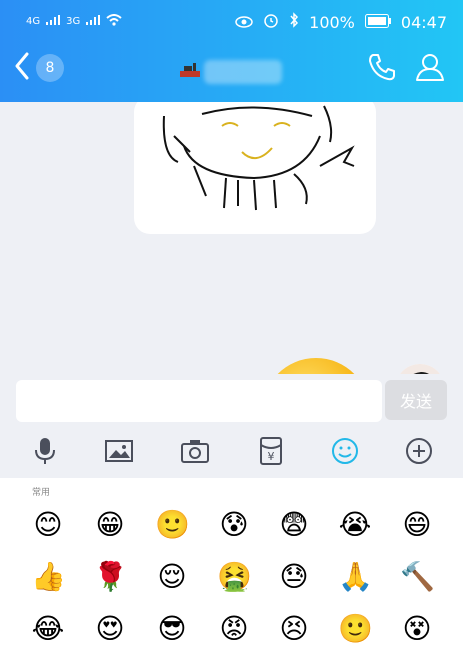 This screenshot has height=664, width=463. I want to click on red-packet-icon: ¥, so click(271, 451).